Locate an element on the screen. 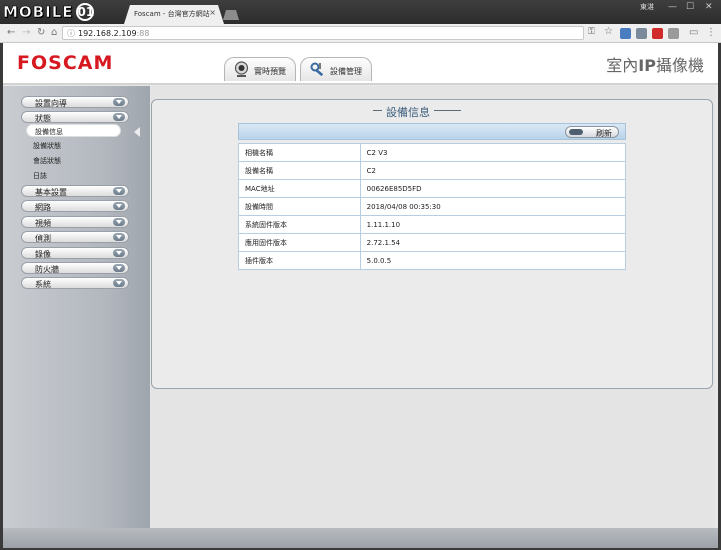 The height and width of the screenshot is (550, 721). browser-tab-title: Foscam - 台灣官方網站 is located at coordinates (172, 14).